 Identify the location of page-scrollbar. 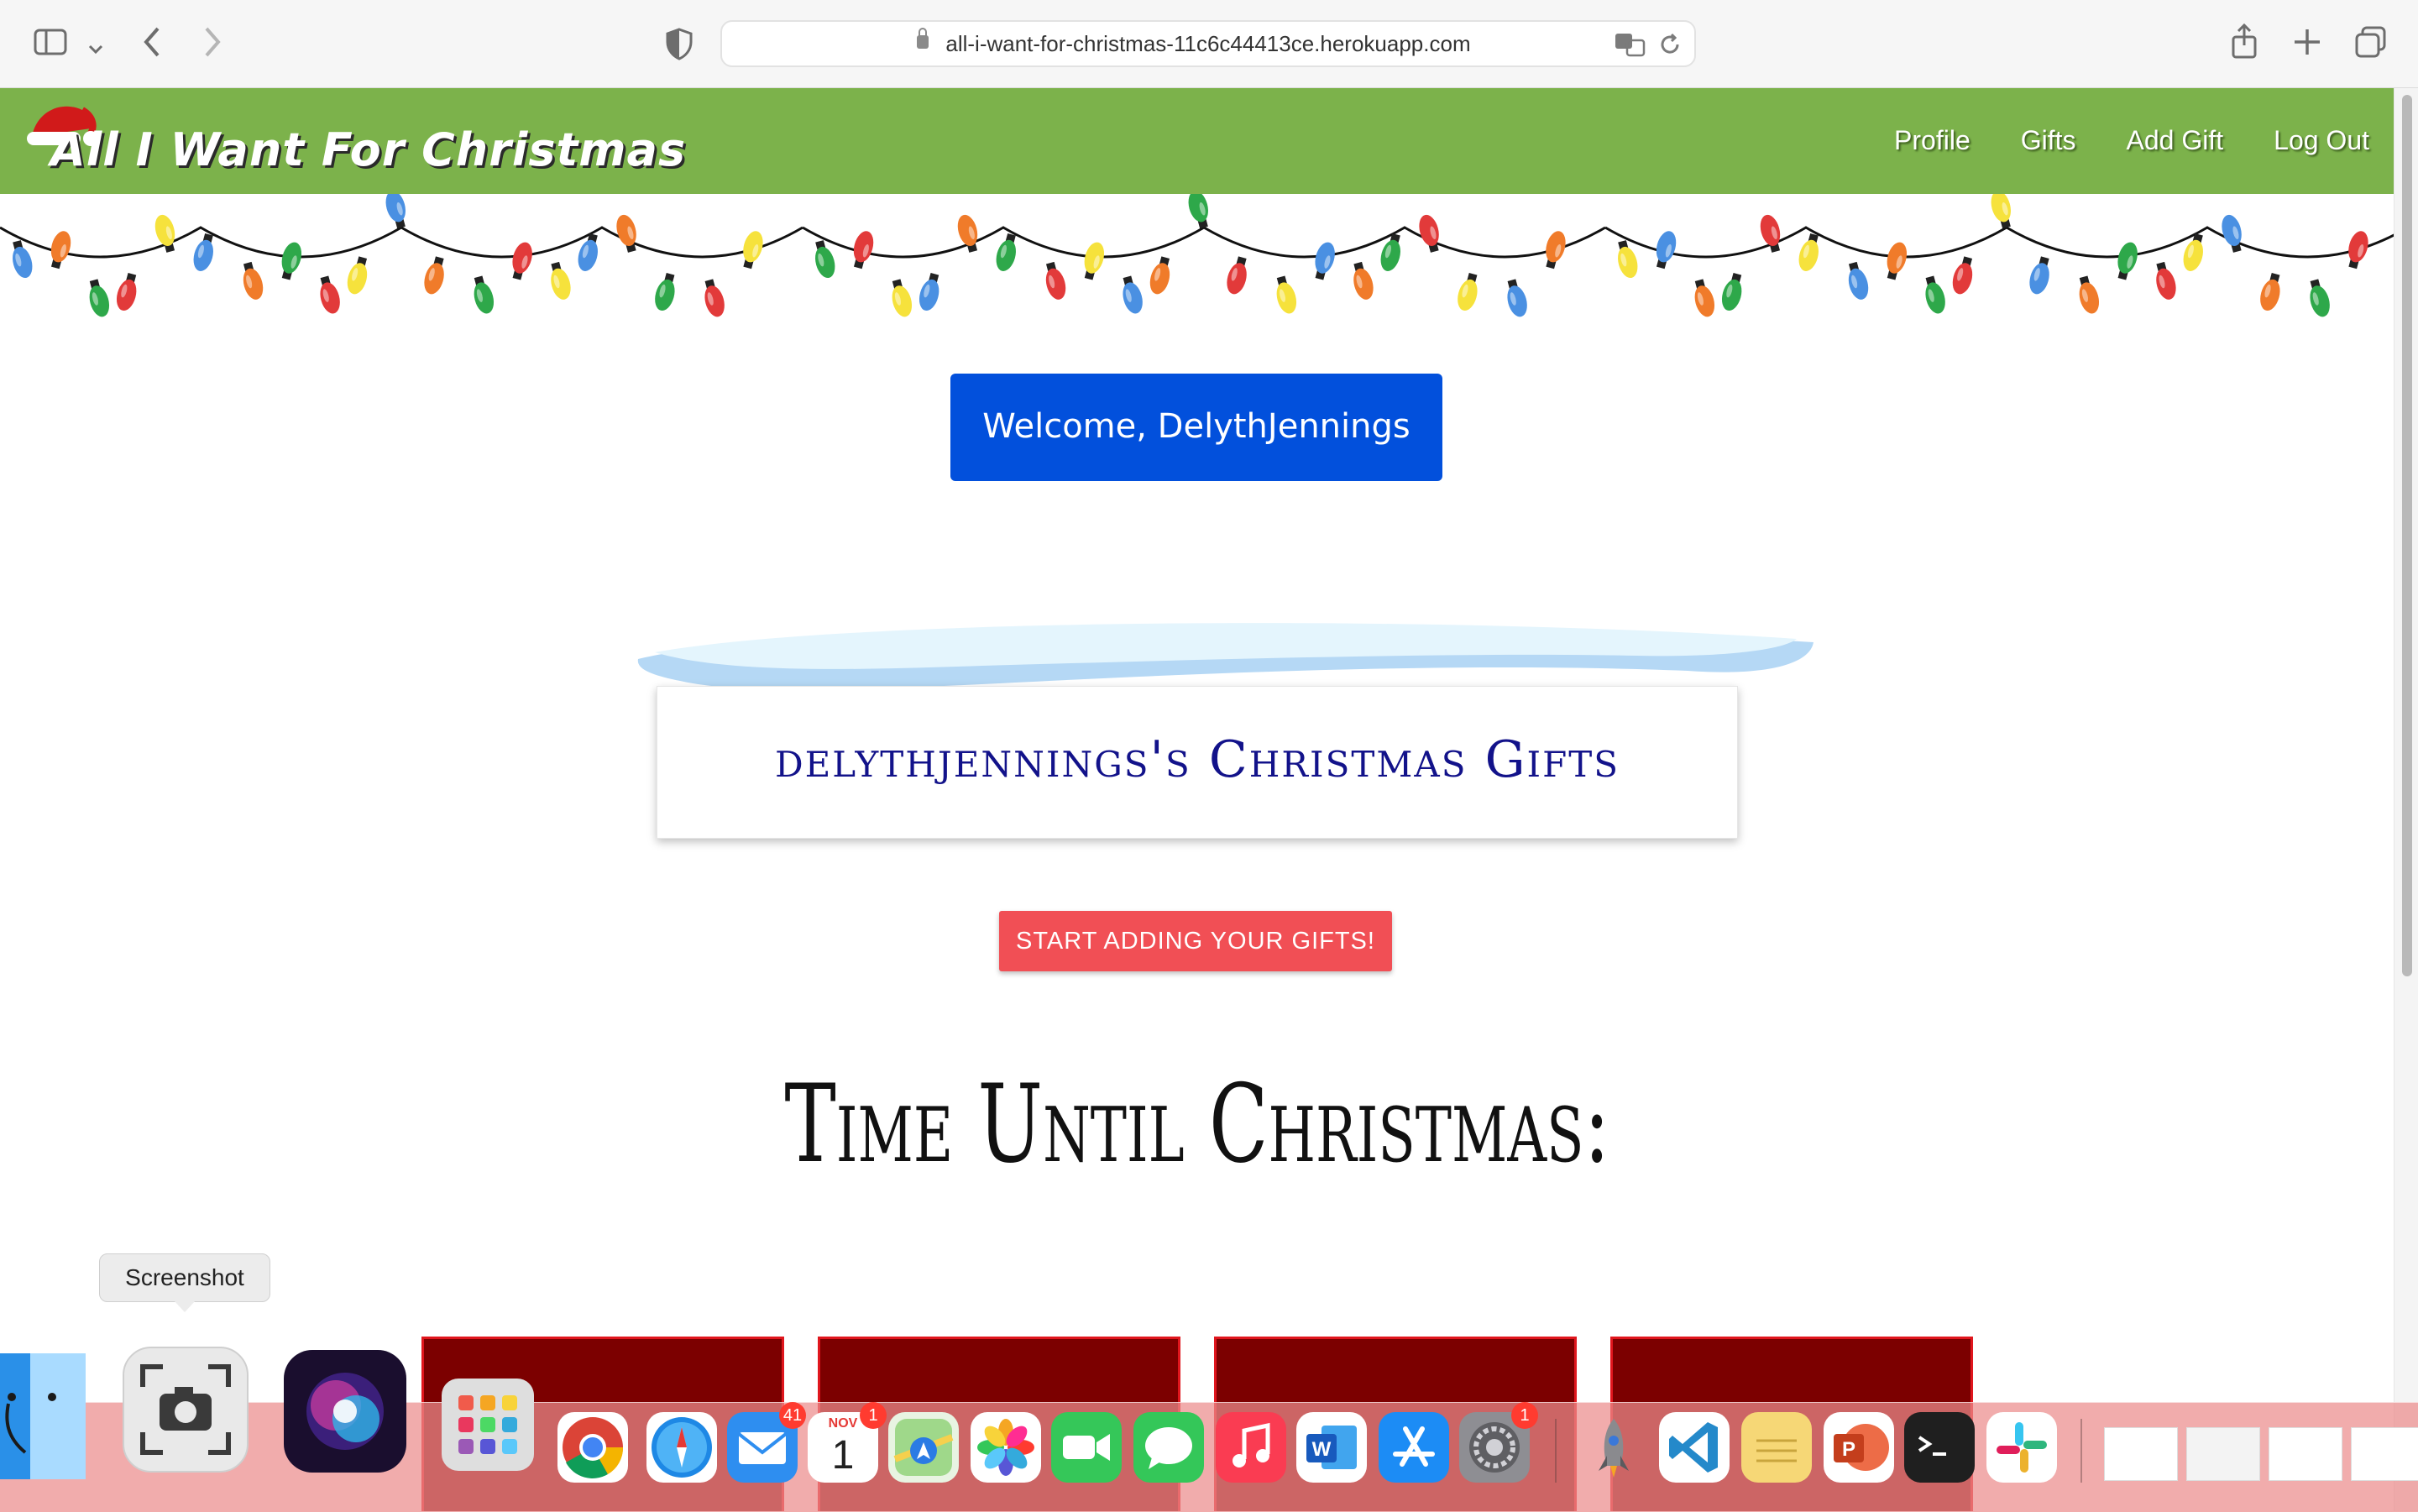
(2406, 799).